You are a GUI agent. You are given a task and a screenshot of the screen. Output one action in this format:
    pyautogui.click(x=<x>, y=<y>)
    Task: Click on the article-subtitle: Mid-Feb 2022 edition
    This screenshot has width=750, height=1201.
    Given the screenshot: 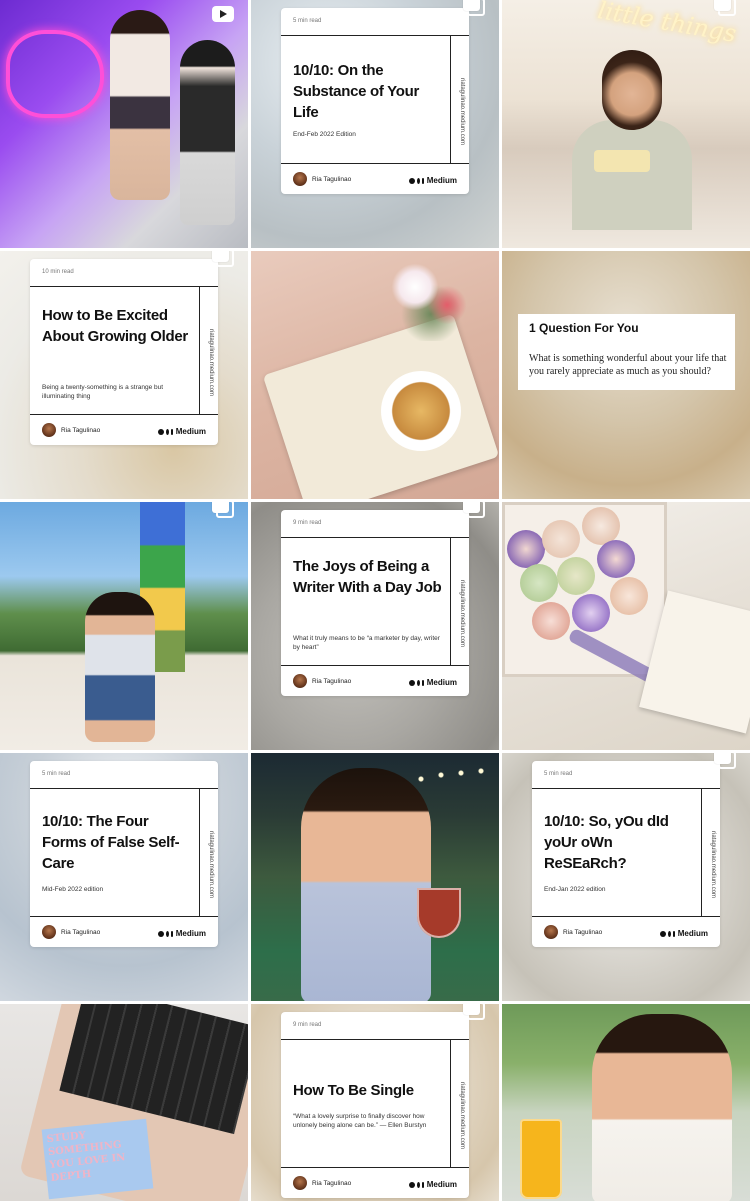 What is the action you would take?
    pyautogui.click(x=73, y=889)
    